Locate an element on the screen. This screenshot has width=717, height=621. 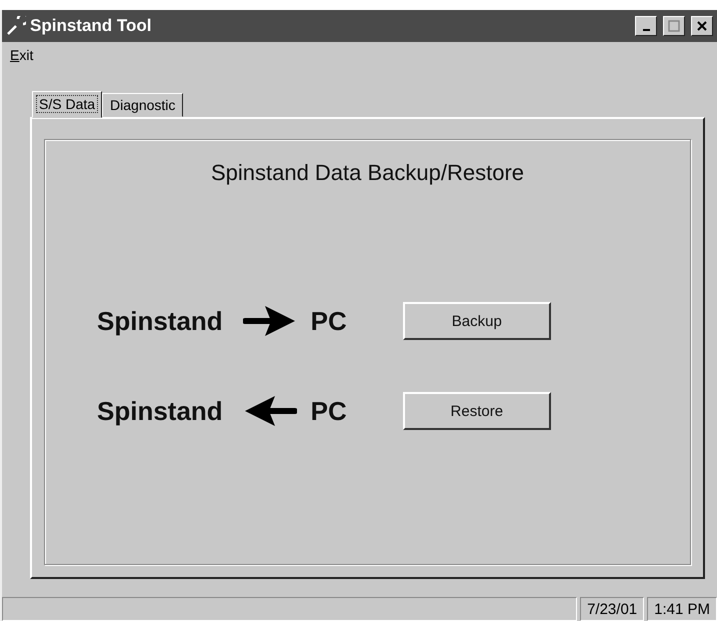
maximize-icon is located at coordinates (674, 26).